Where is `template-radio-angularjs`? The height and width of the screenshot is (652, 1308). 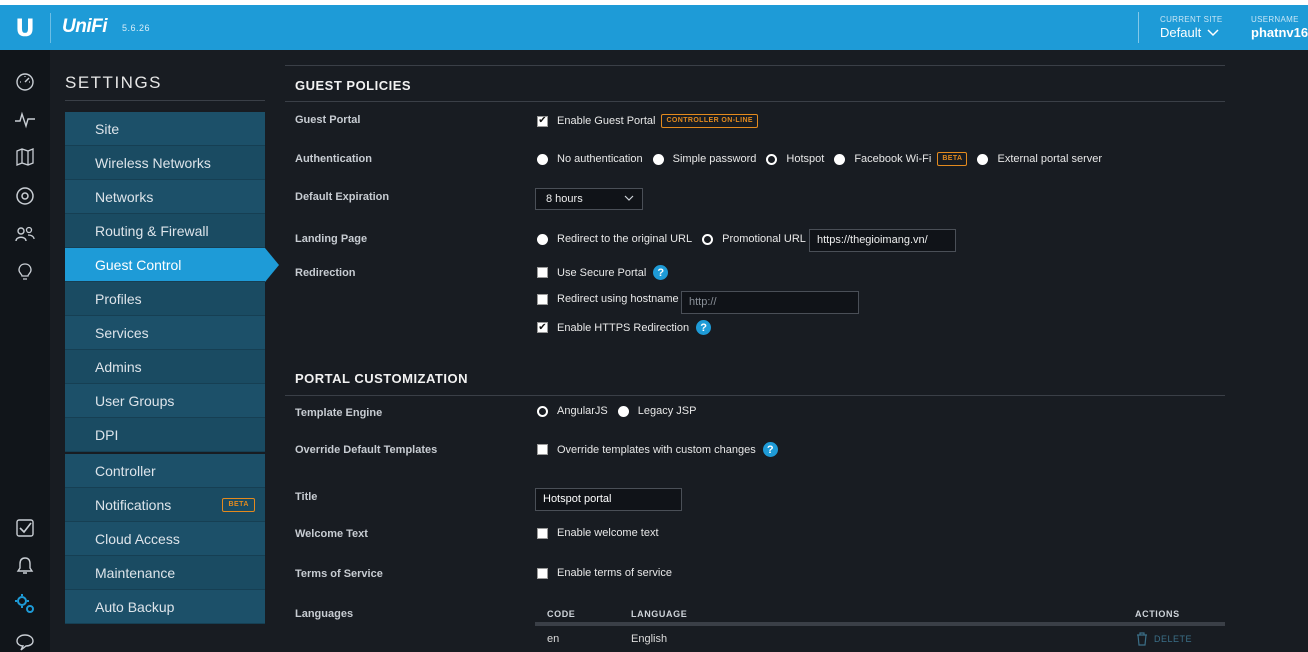 template-radio-angularjs is located at coordinates (542, 411).